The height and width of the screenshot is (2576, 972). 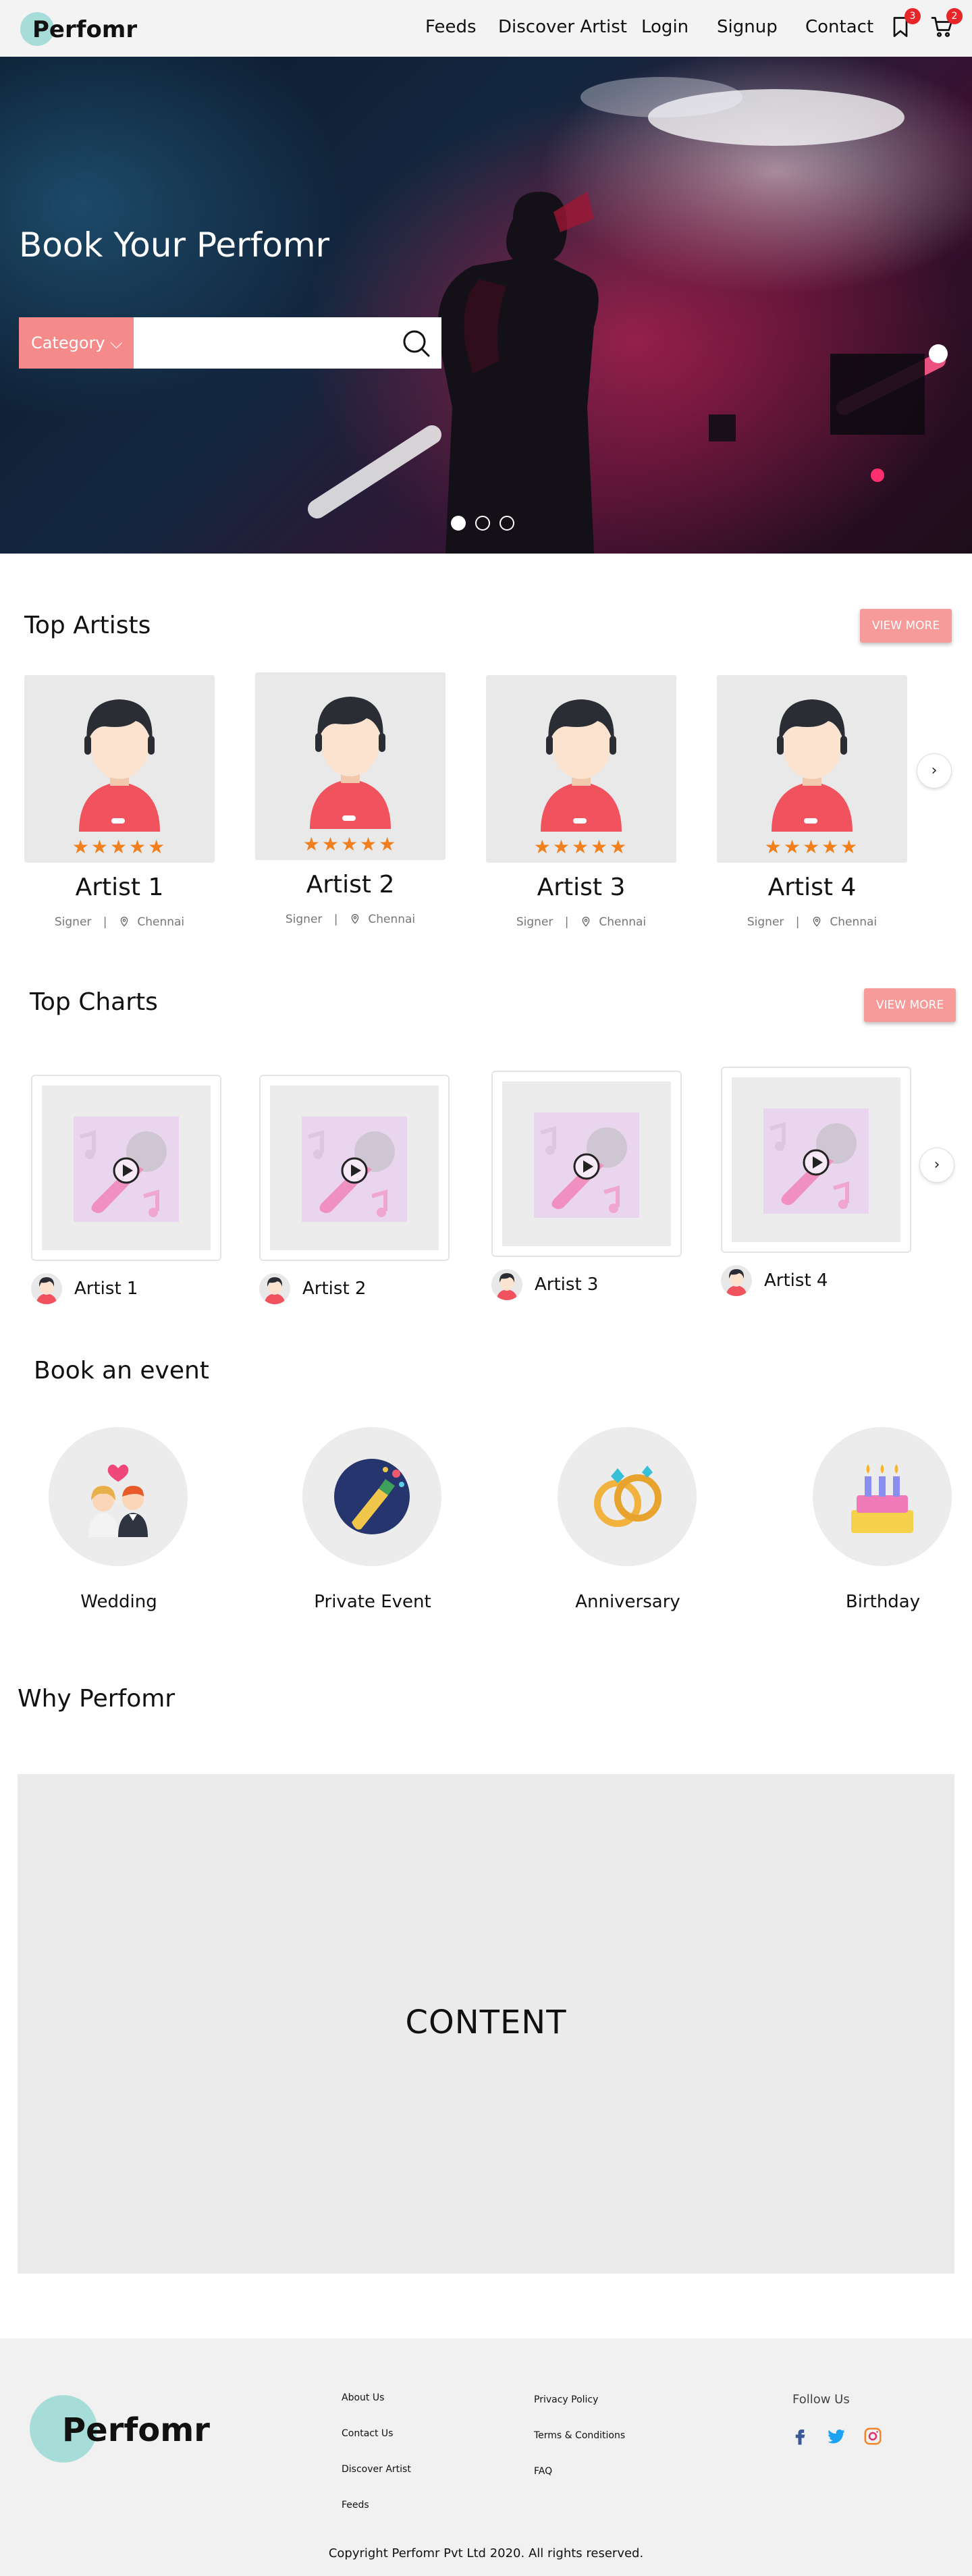 What do you see at coordinates (906, 626) in the screenshot?
I see `top-artists-view-more-button: VIEW MORE` at bounding box center [906, 626].